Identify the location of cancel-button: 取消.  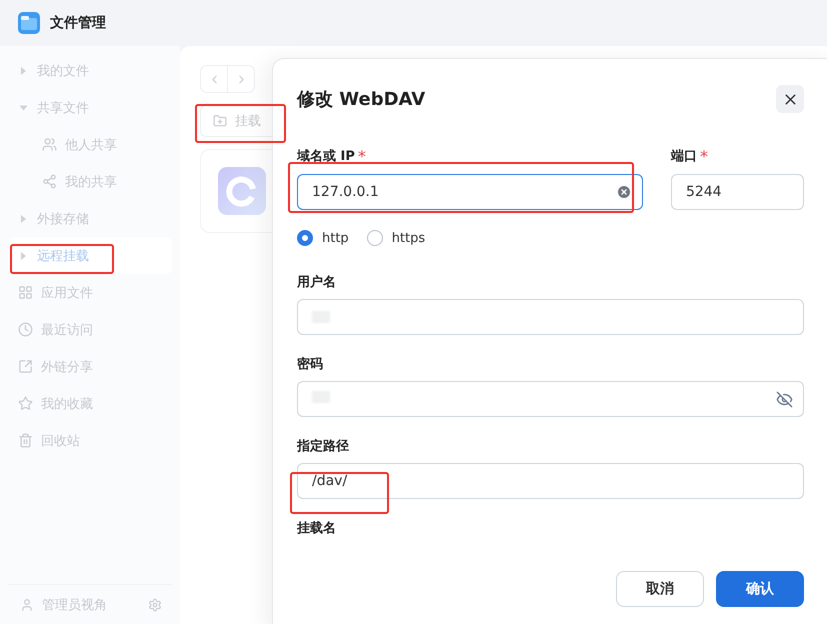
(660, 589).